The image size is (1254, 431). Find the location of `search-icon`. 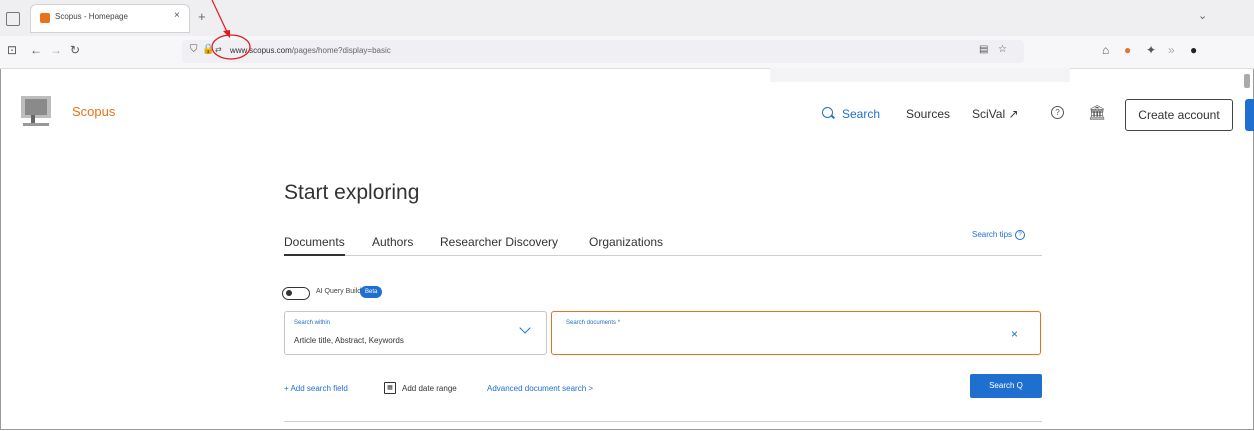

search-icon is located at coordinates (827, 112).